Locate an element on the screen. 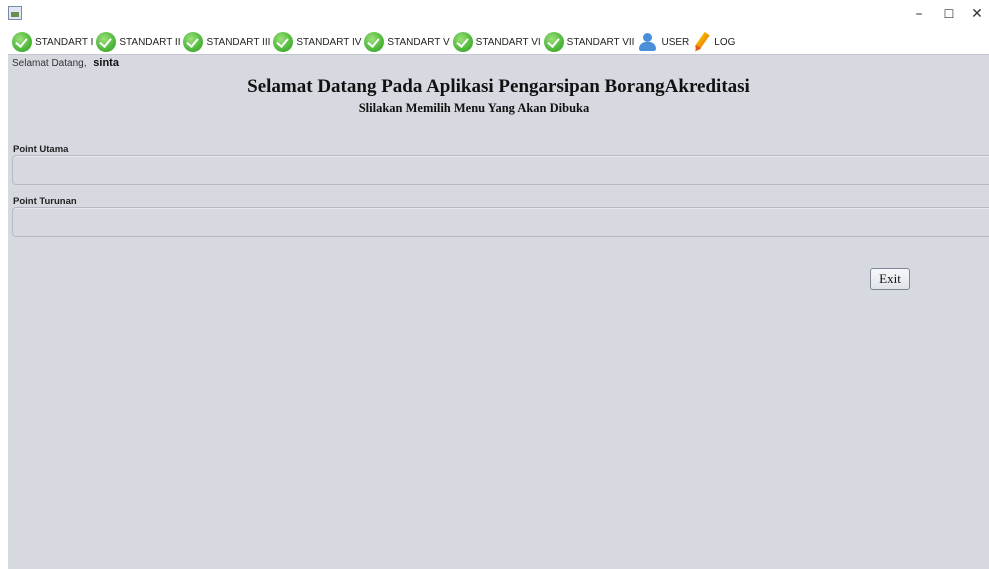 The image size is (989, 569). menu-label: STANDART VI is located at coordinates (508, 42).